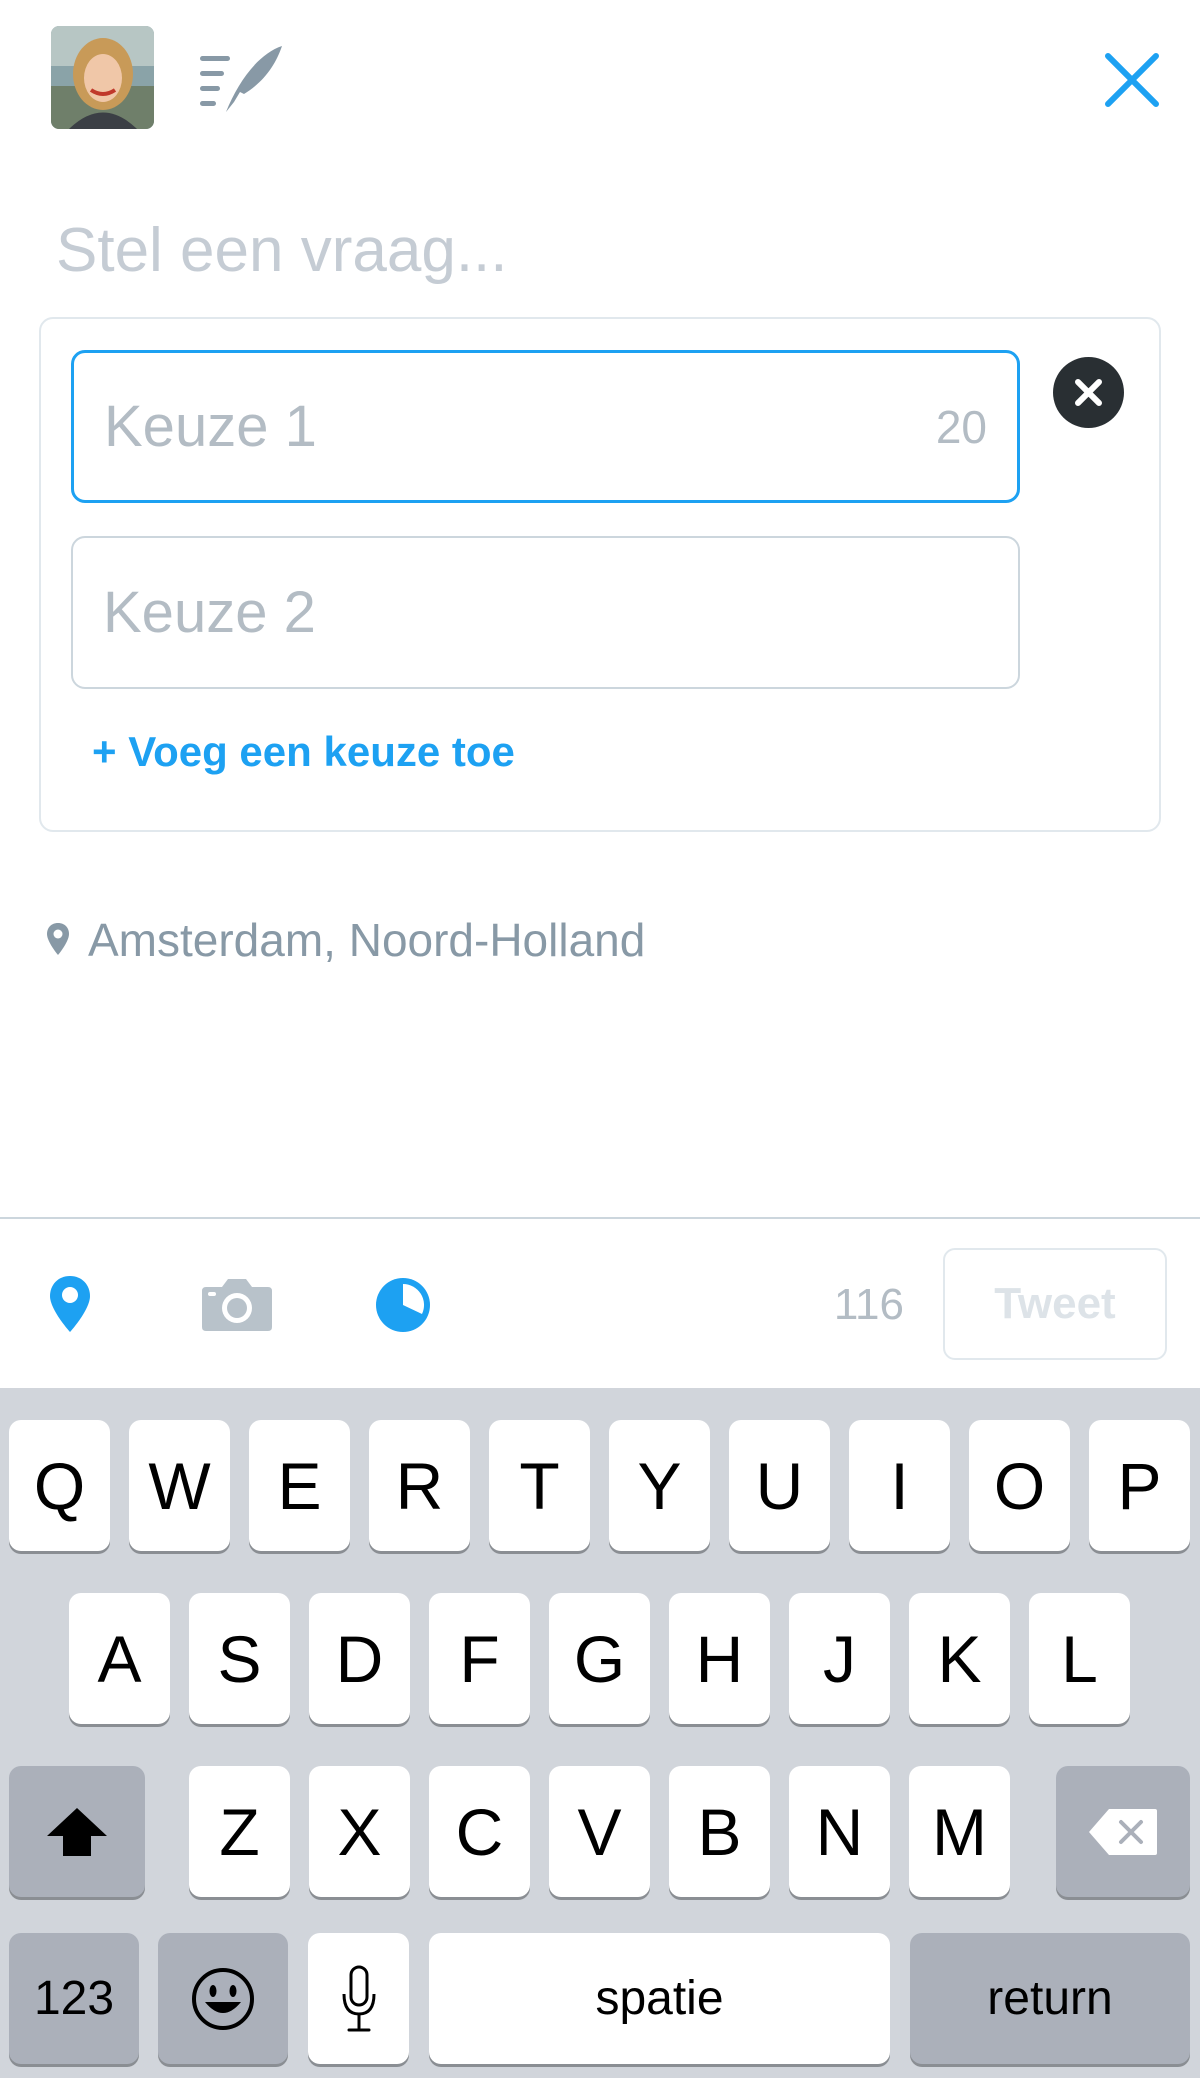  I want to click on emoji-key, so click(223, 1998).